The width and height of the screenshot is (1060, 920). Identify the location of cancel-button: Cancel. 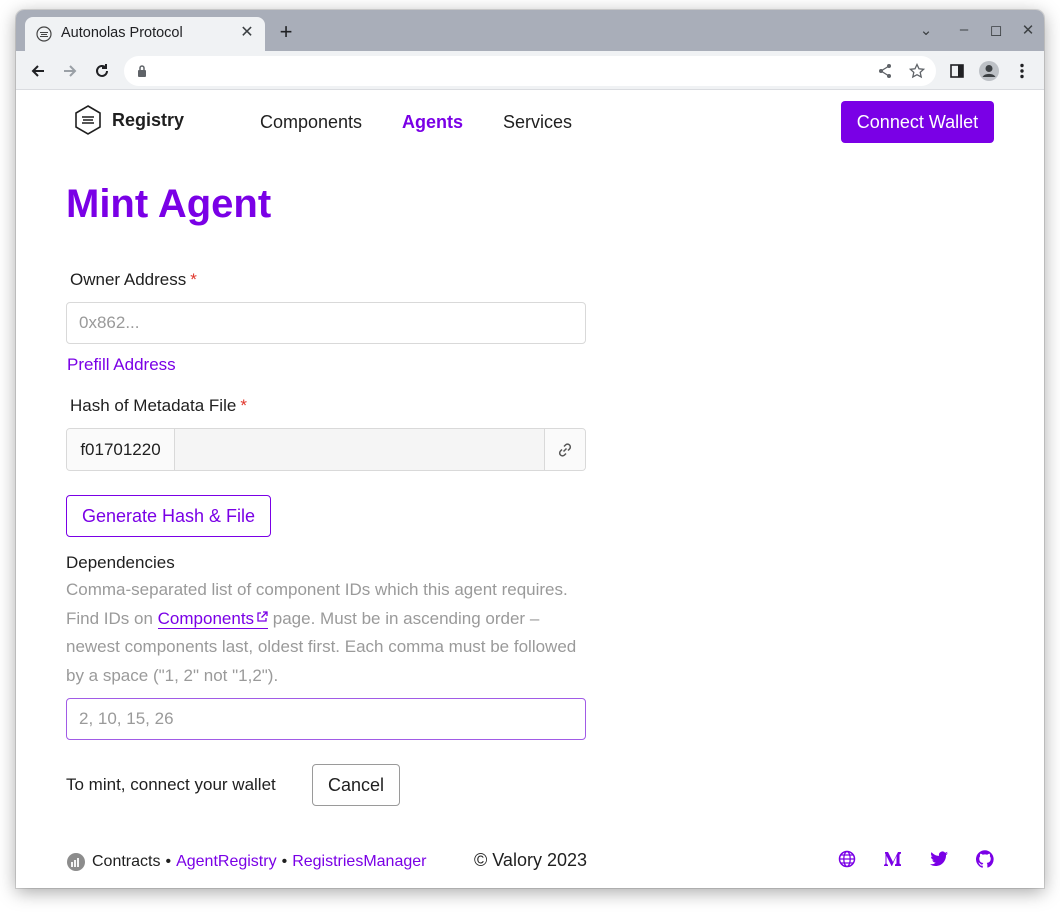
(356, 785).